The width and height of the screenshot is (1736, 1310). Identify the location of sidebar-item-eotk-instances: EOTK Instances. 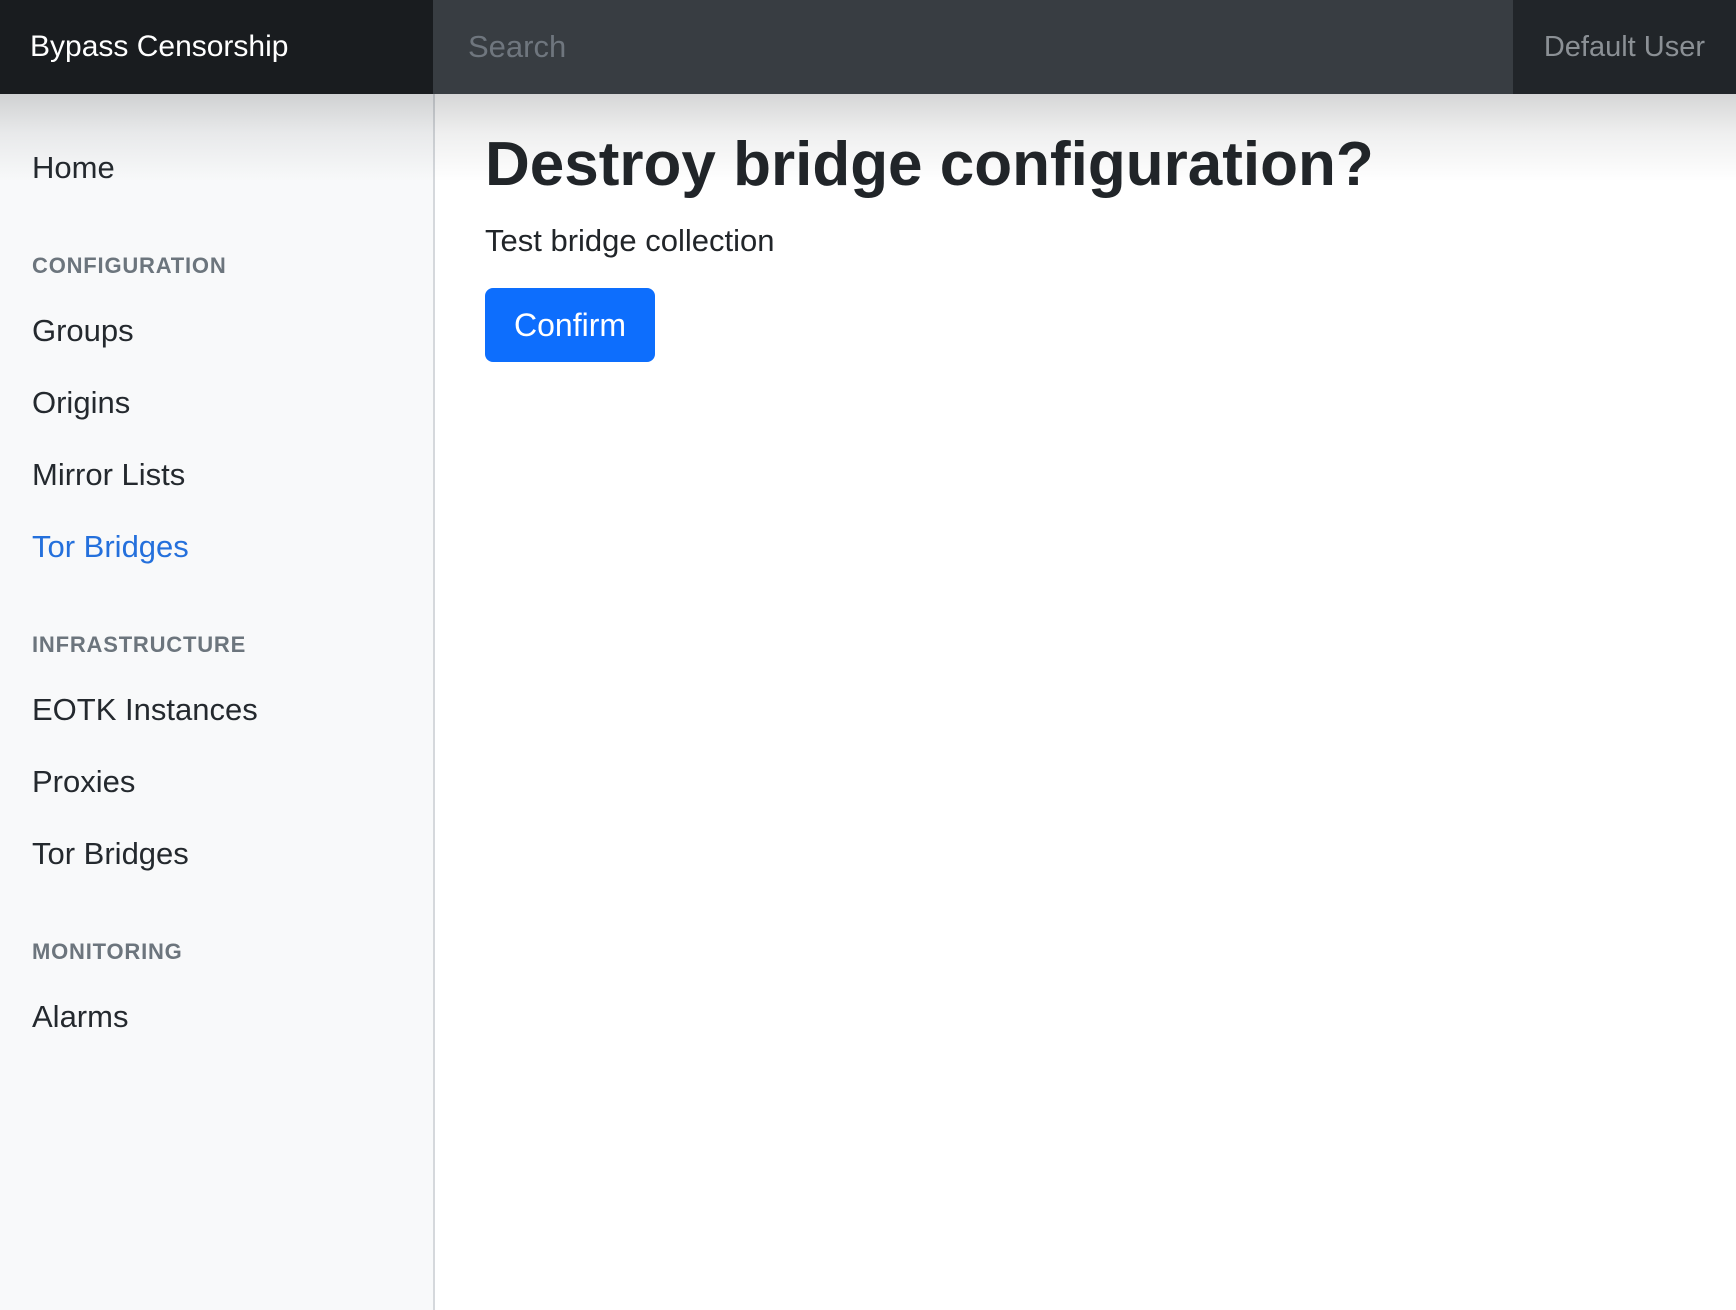
(216, 710).